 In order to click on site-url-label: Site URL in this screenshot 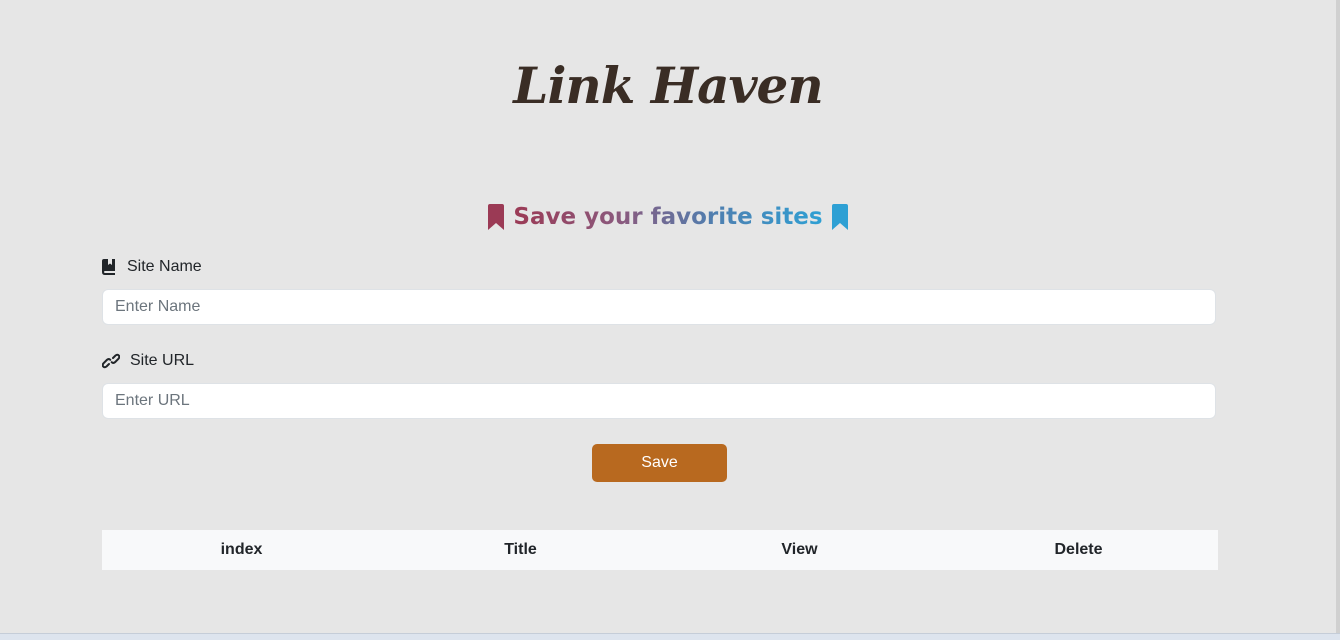, I will do `click(148, 361)`.